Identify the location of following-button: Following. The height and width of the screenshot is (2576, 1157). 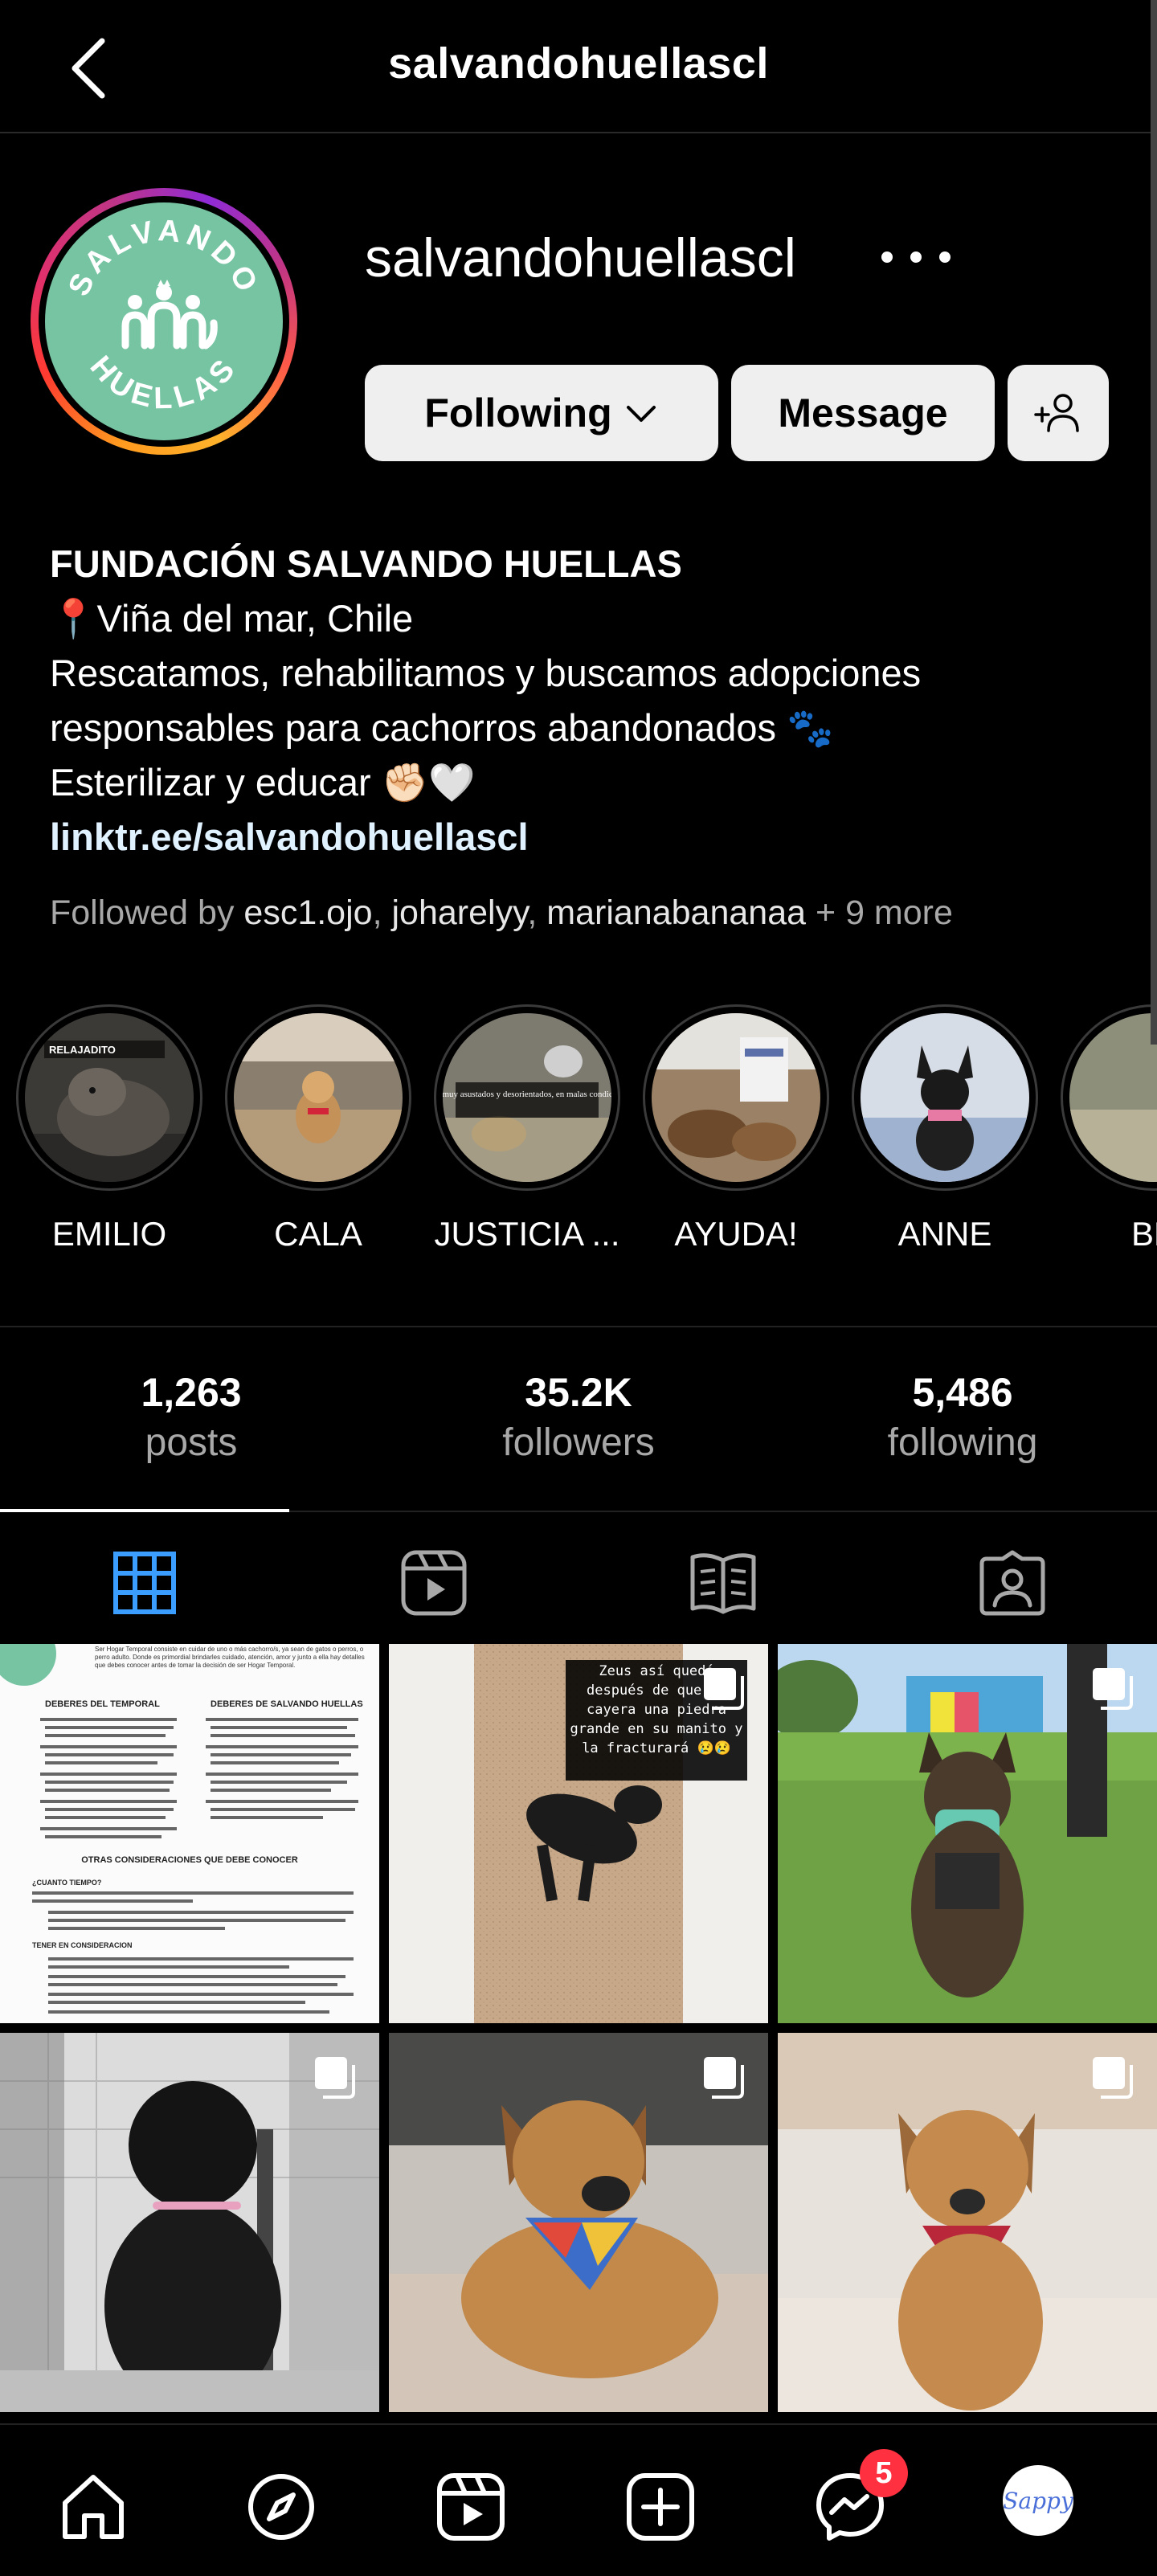
(541, 413).